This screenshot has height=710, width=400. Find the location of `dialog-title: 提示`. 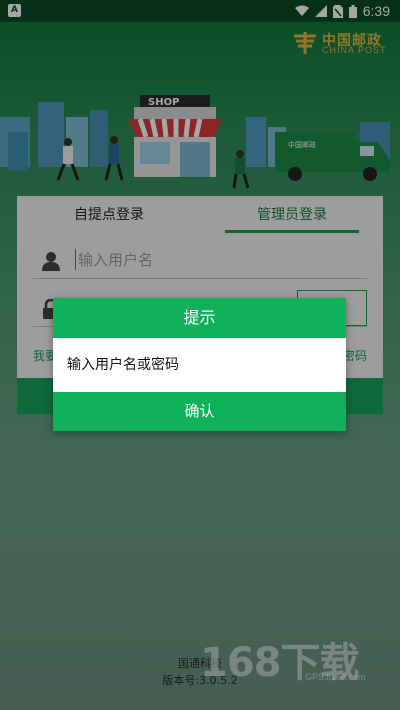

dialog-title: 提示 is located at coordinates (199, 318).